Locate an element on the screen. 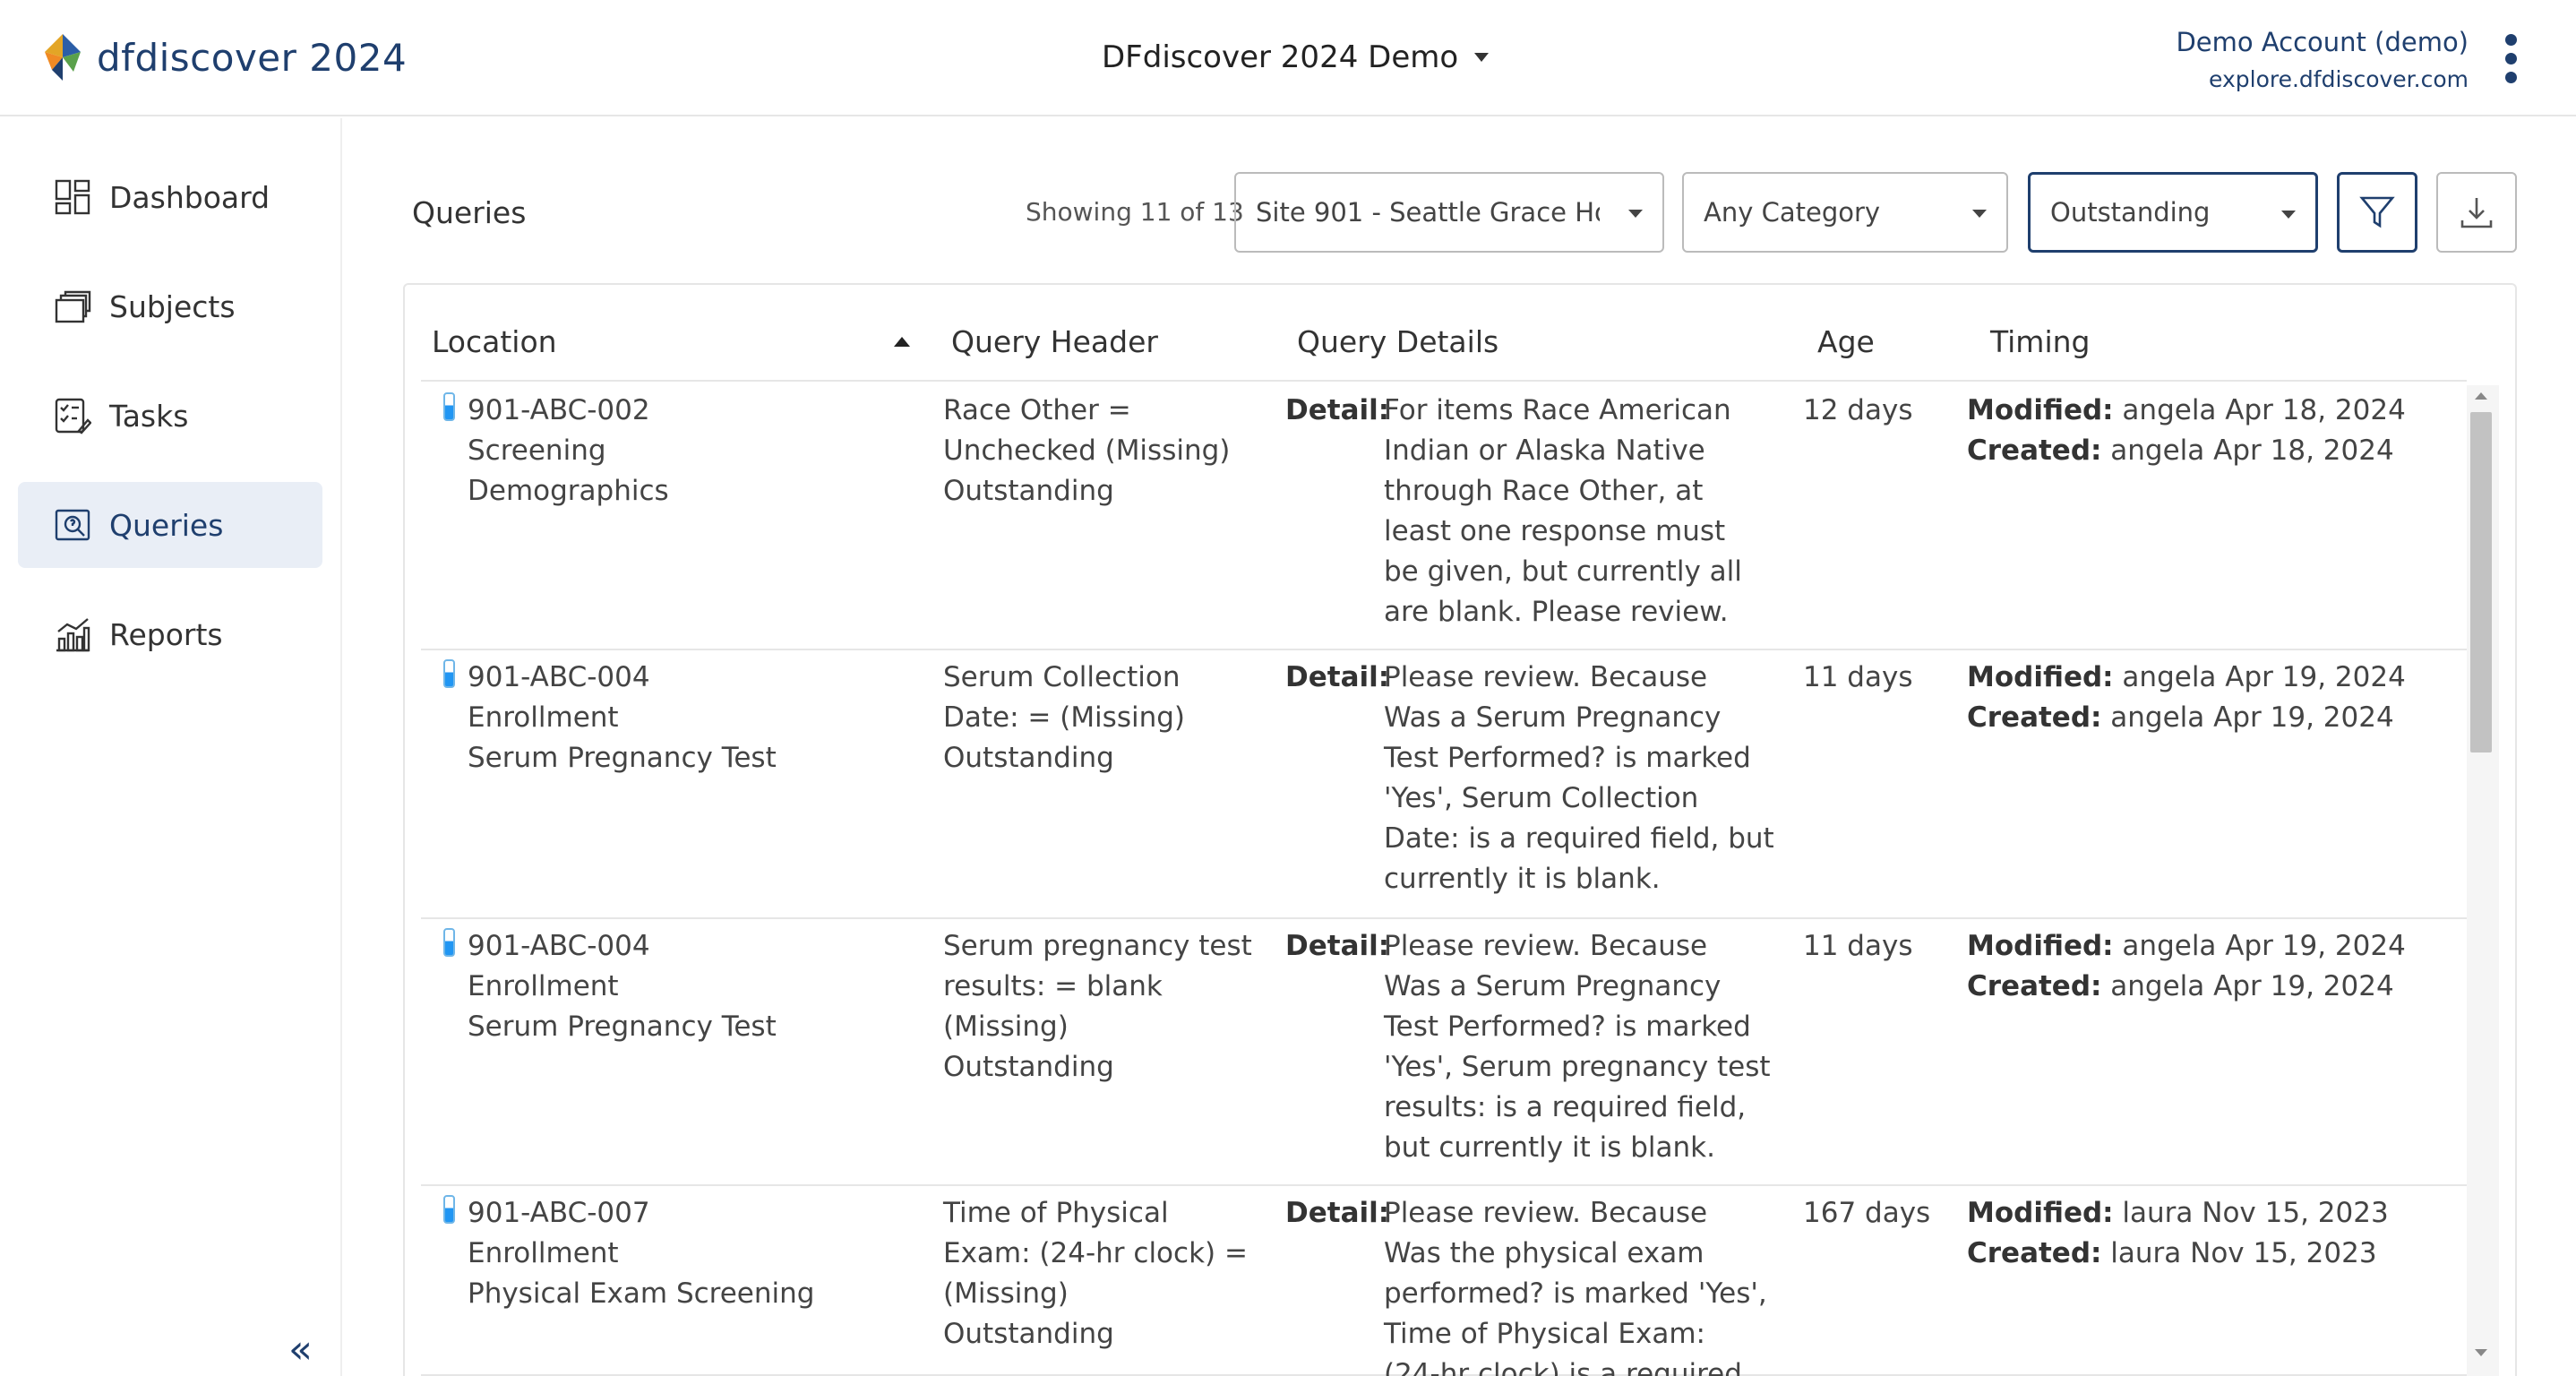 The height and width of the screenshot is (1376, 2576). query-detail-line: are blank. Please review. is located at coordinates (1556, 612).